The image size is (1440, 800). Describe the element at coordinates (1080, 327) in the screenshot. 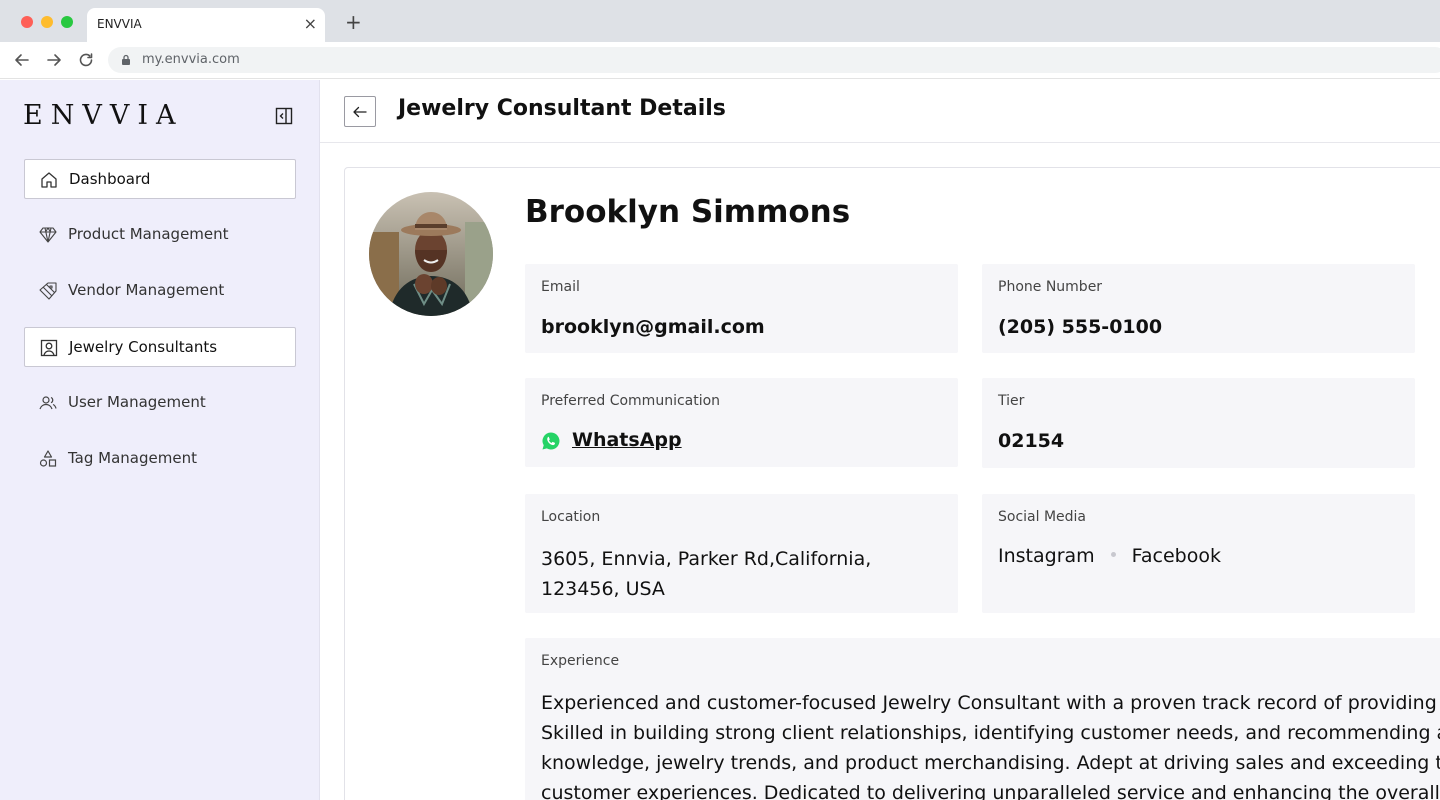

I see `phone-value: (205) 555-0100` at that location.